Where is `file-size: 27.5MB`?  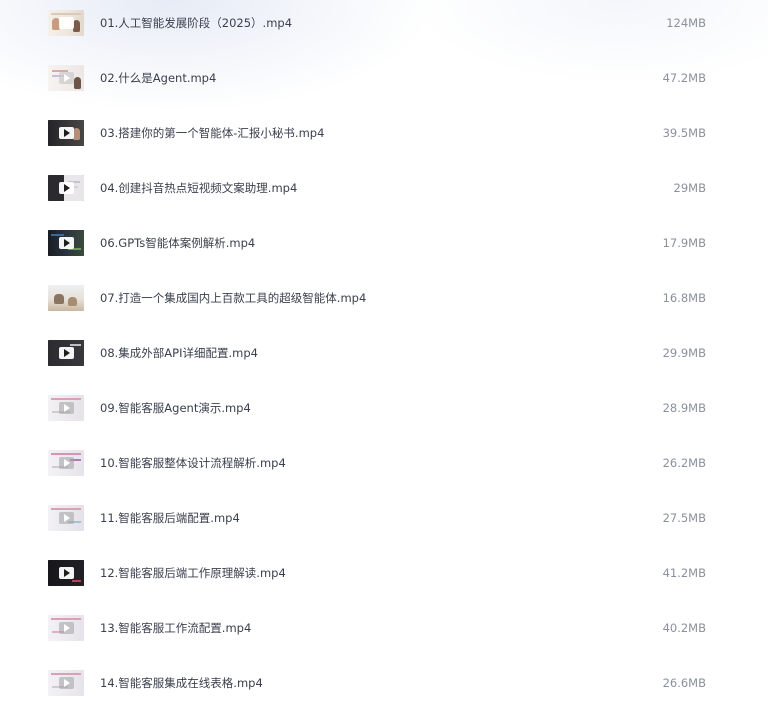 file-size: 27.5MB is located at coordinates (684, 518).